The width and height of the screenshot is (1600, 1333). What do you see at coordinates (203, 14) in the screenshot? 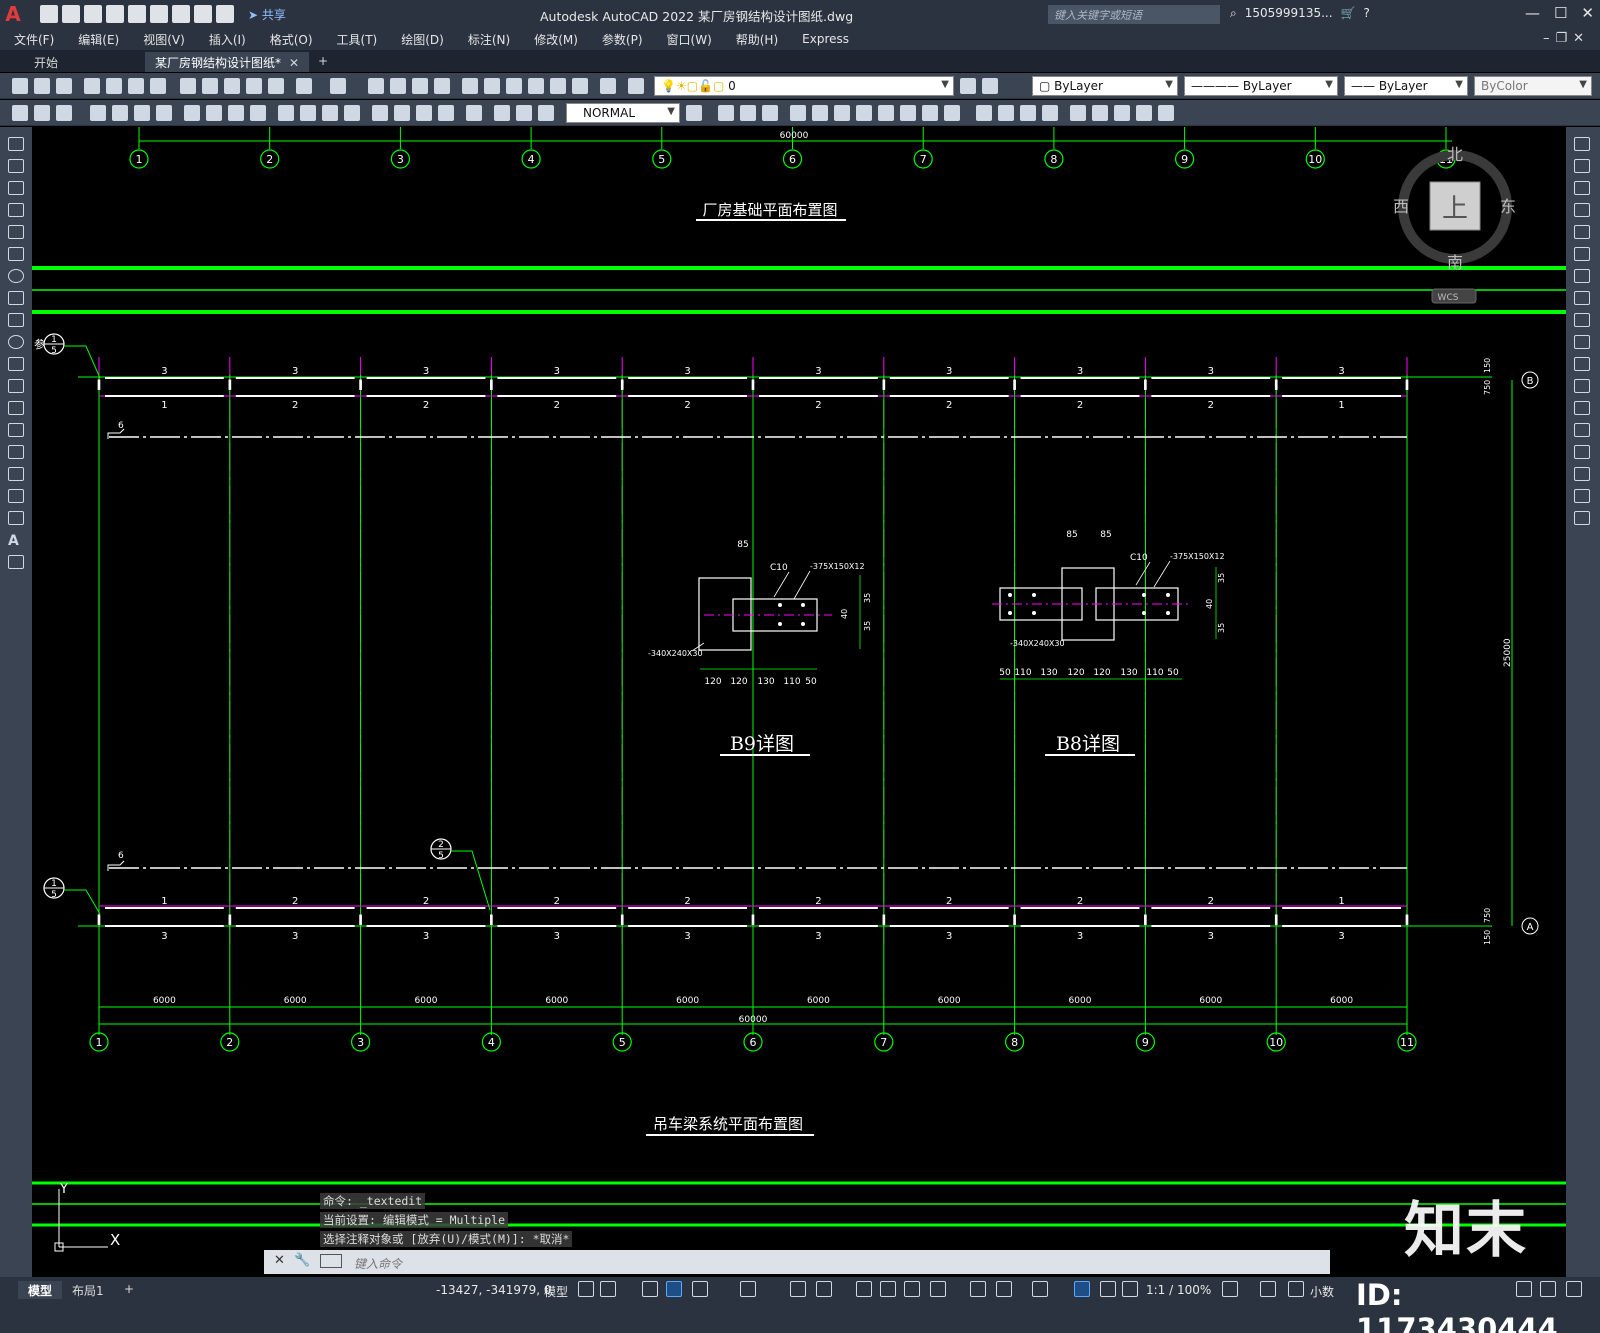
I see `undo-icon` at bounding box center [203, 14].